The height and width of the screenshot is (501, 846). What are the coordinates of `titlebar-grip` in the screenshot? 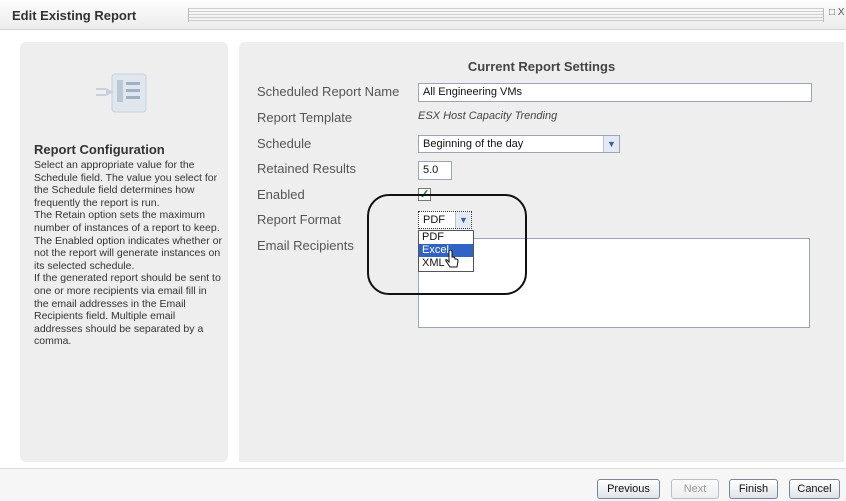 It's located at (506, 15).